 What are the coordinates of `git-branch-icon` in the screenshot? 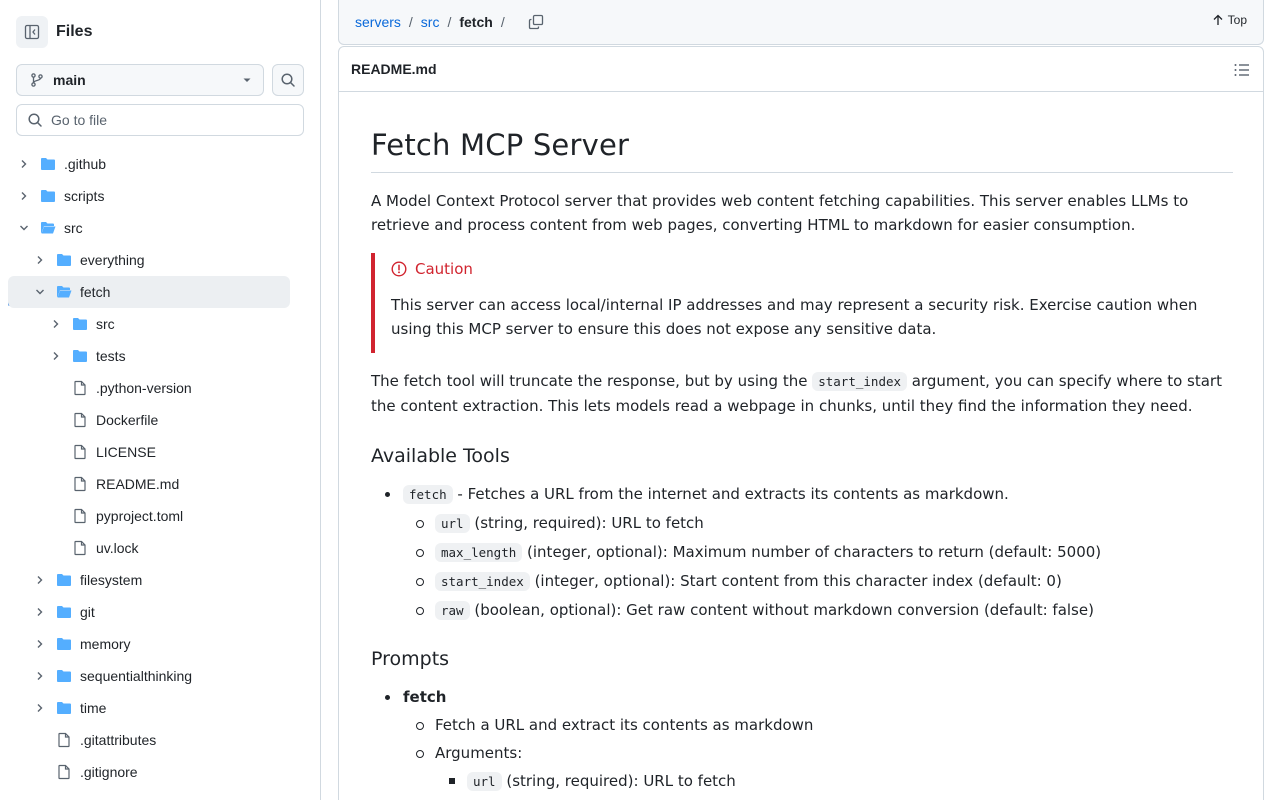 It's located at (37, 80).